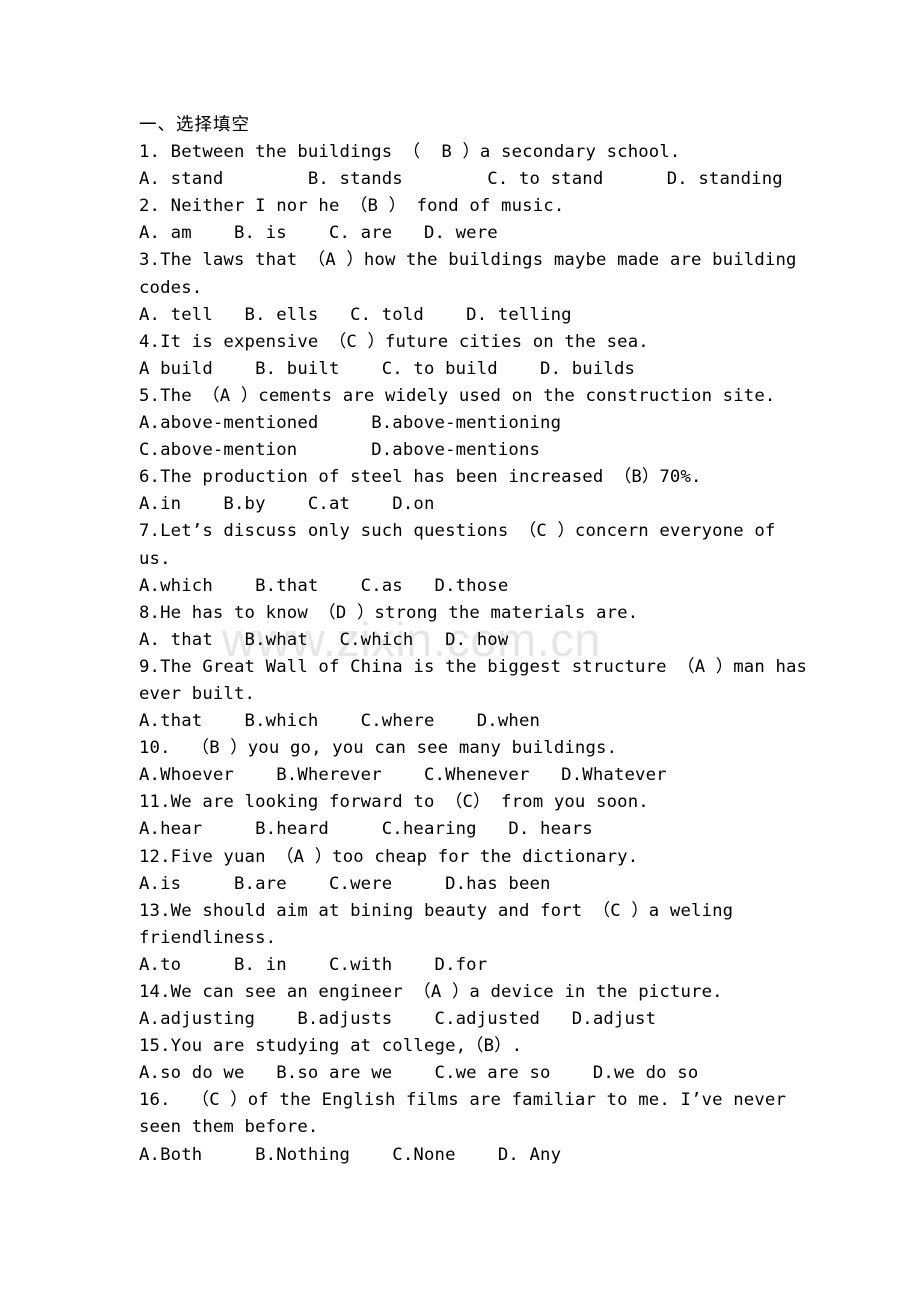 This screenshot has height=1302, width=920. I want to click on option-line: A.in B.by C.at D.on, so click(287, 504).